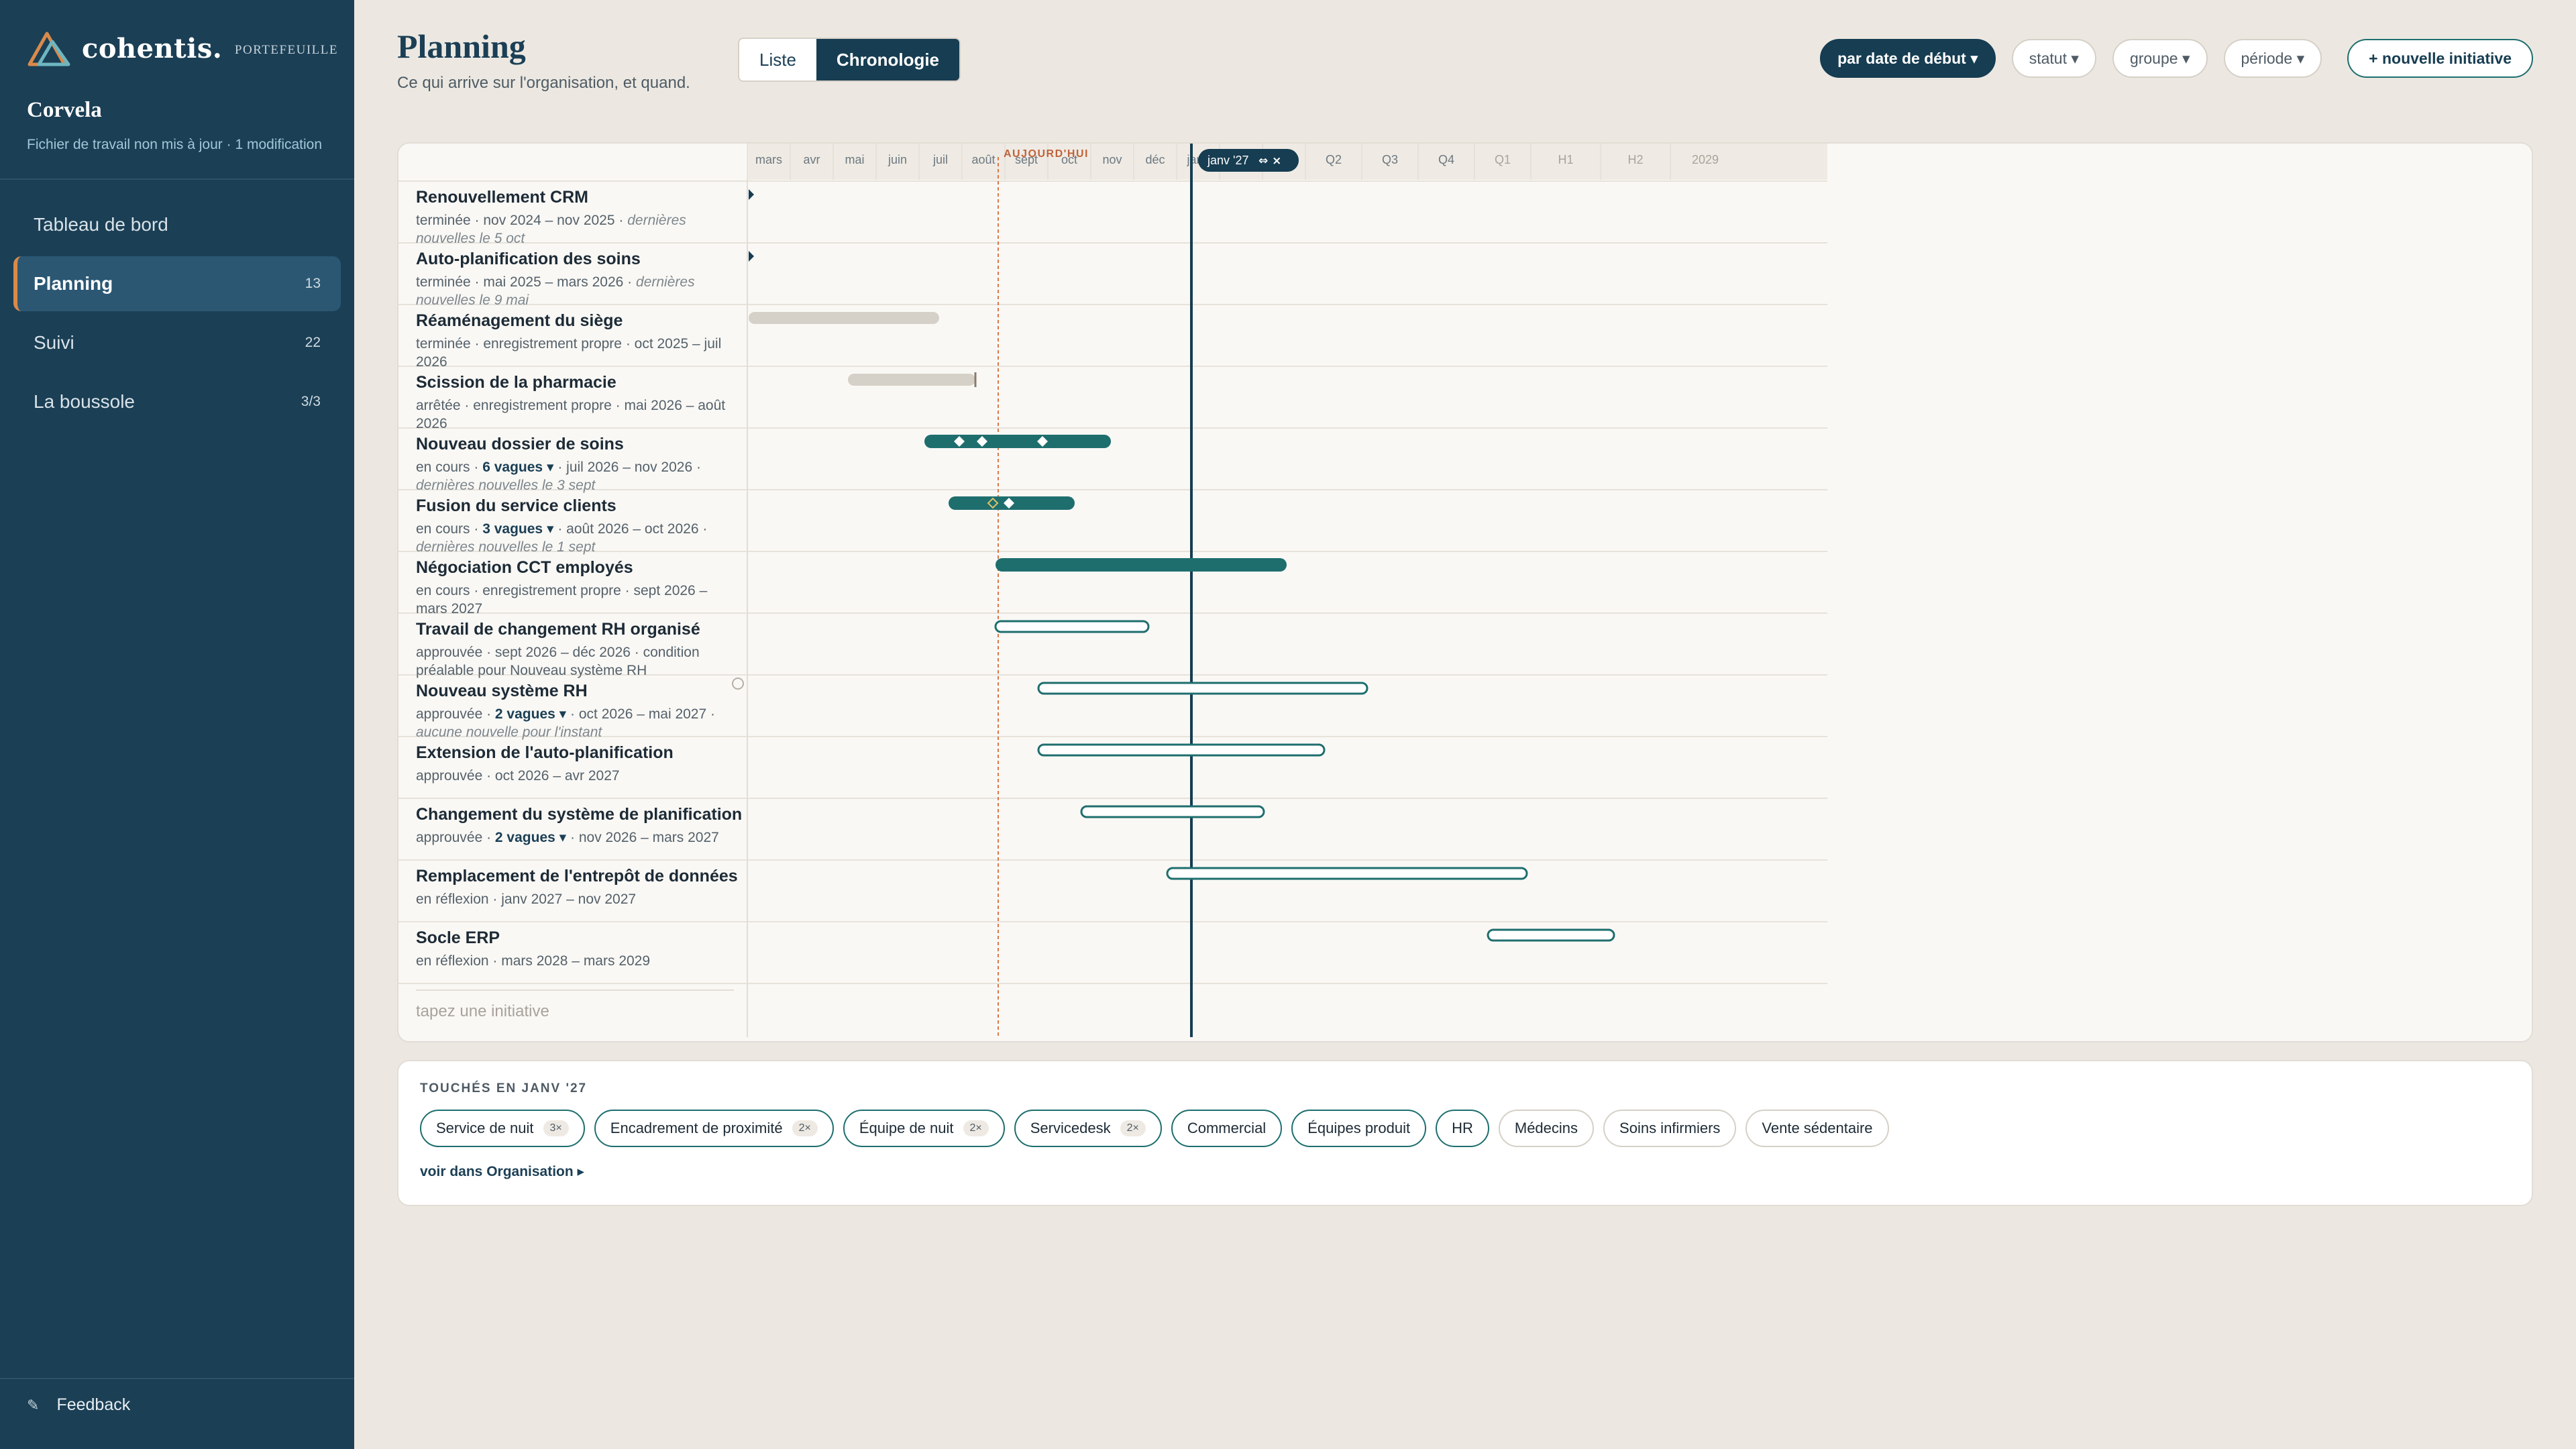  I want to click on initiative-period: mars 2028 – mars 2029, so click(576, 961).